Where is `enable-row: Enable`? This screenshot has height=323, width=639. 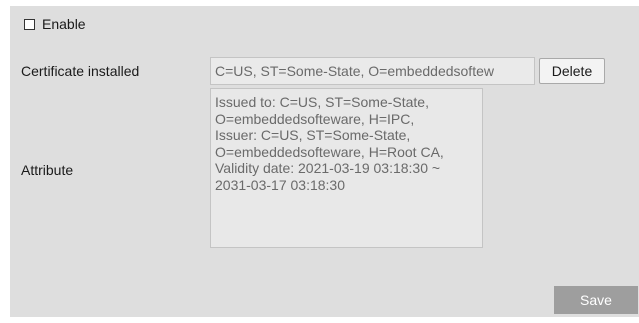
enable-row: Enable is located at coordinates (55, 24).